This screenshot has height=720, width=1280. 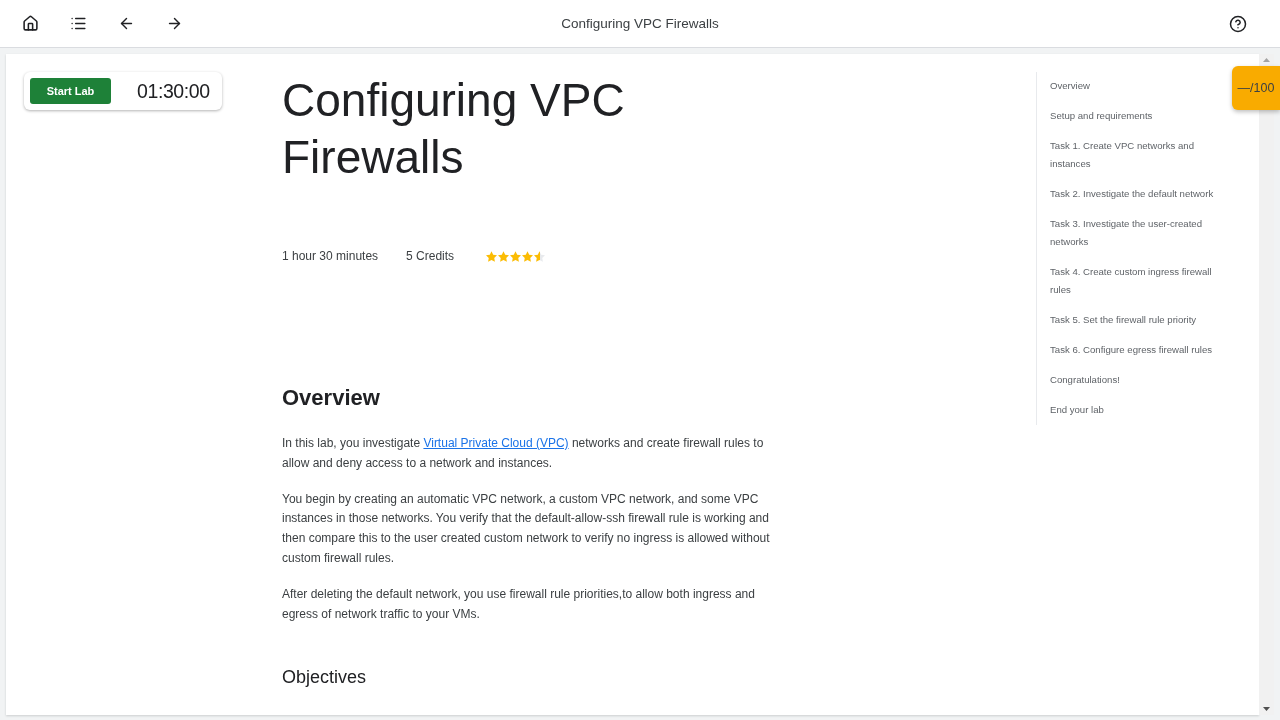 What do you see at coordinates (78, 23) in the screenshot?
I see `list-icon` at bounding box center [78, 23].